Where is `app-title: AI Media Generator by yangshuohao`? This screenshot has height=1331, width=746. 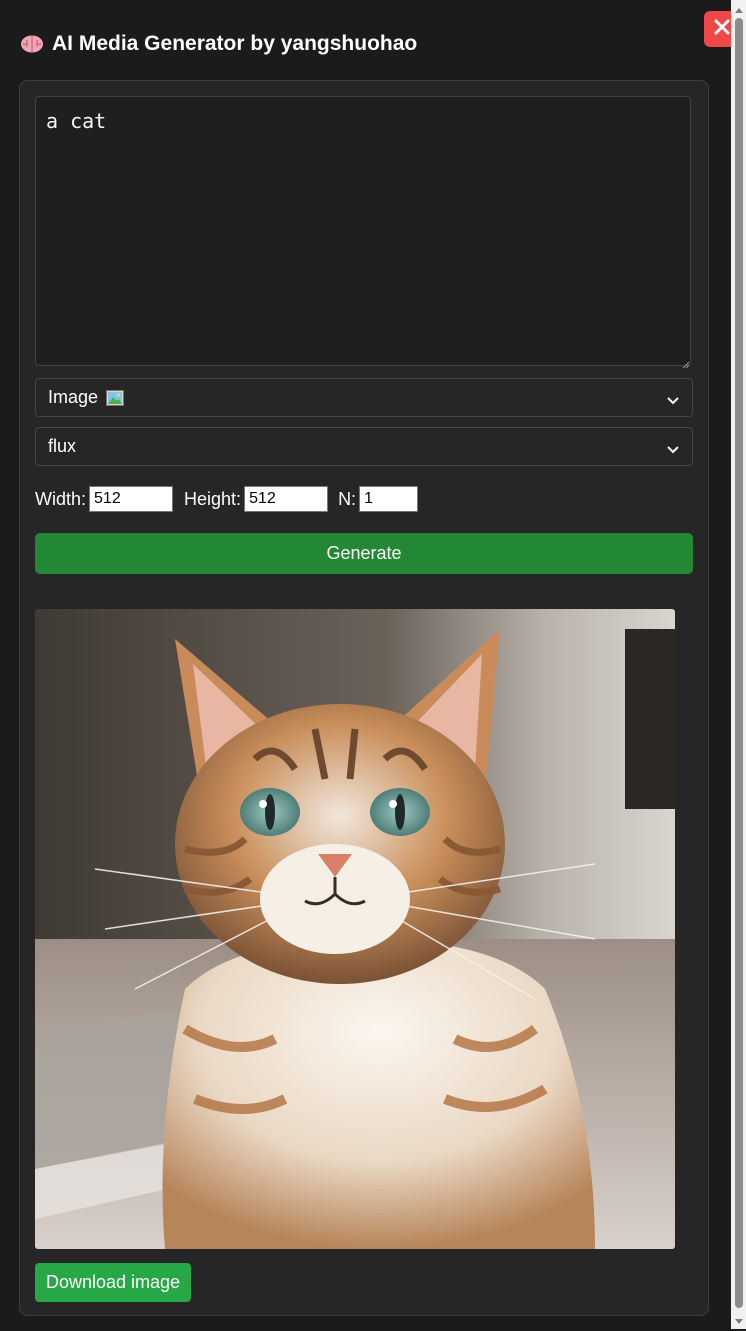 app-title: AI Media Generator by yangshuohao is located at coordinates (218, 44).